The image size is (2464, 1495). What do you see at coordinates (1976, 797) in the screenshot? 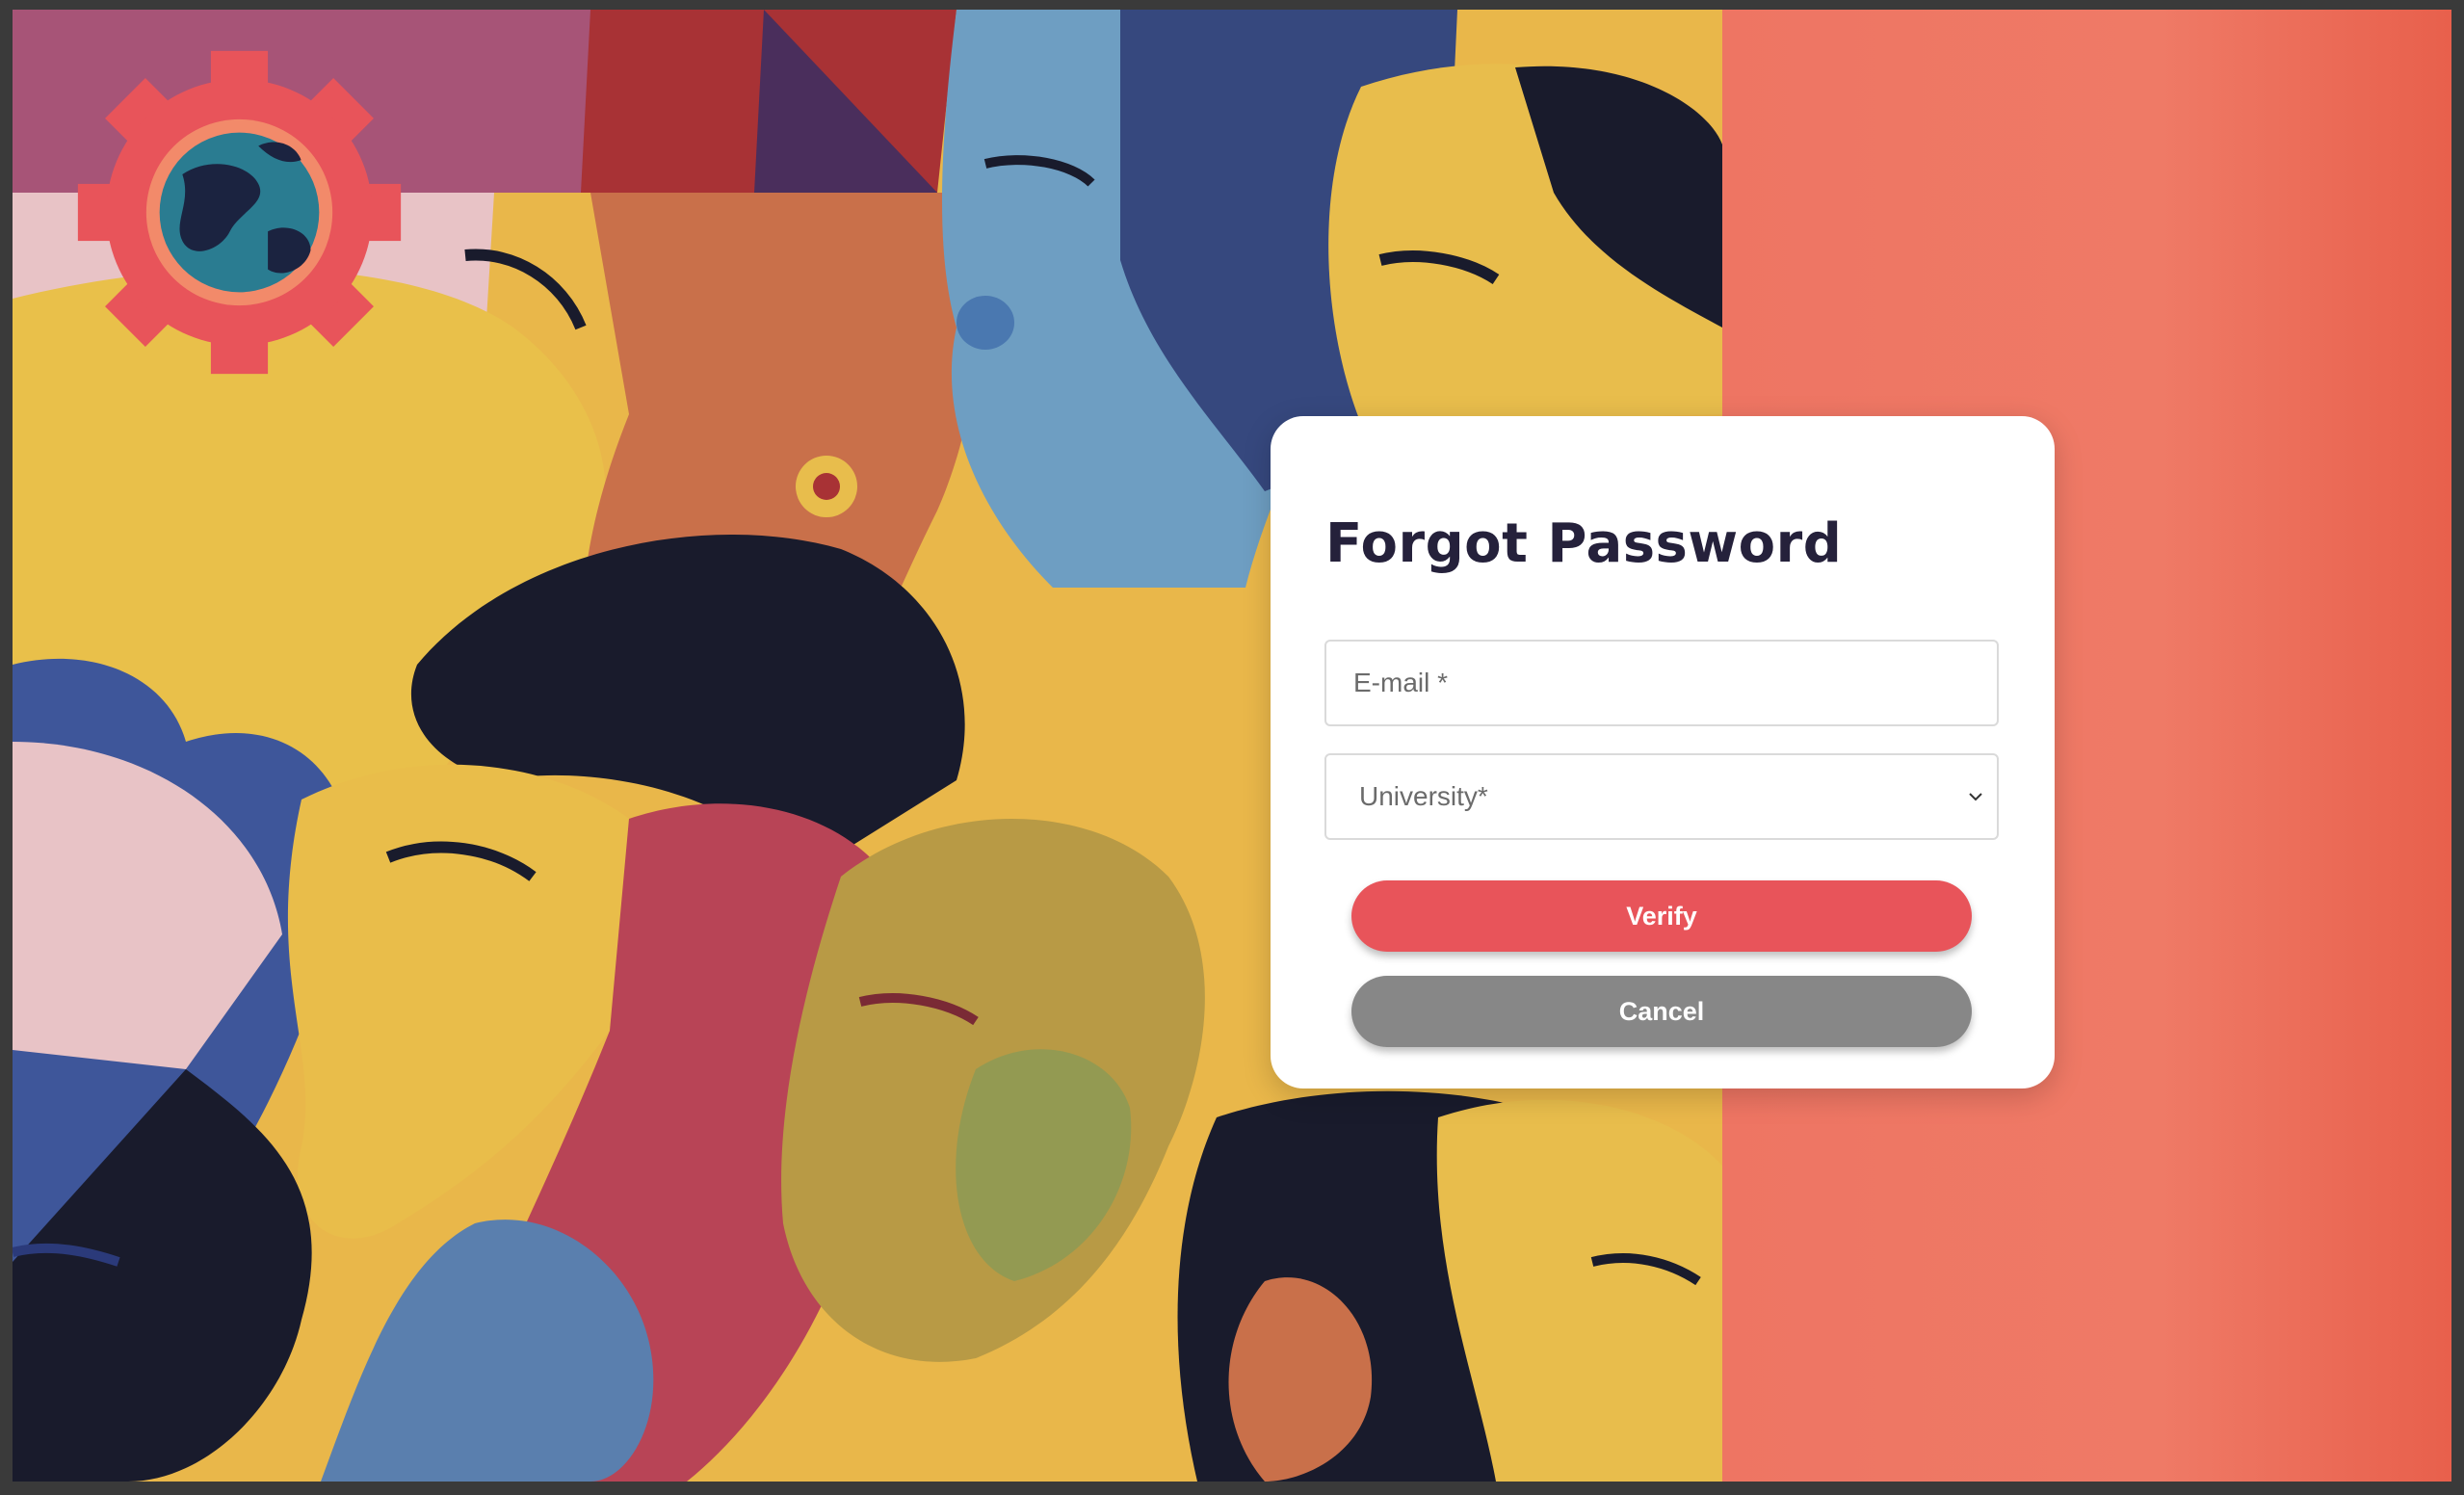
I see `chevron-down-icon` at bounding box center [1976, 797].